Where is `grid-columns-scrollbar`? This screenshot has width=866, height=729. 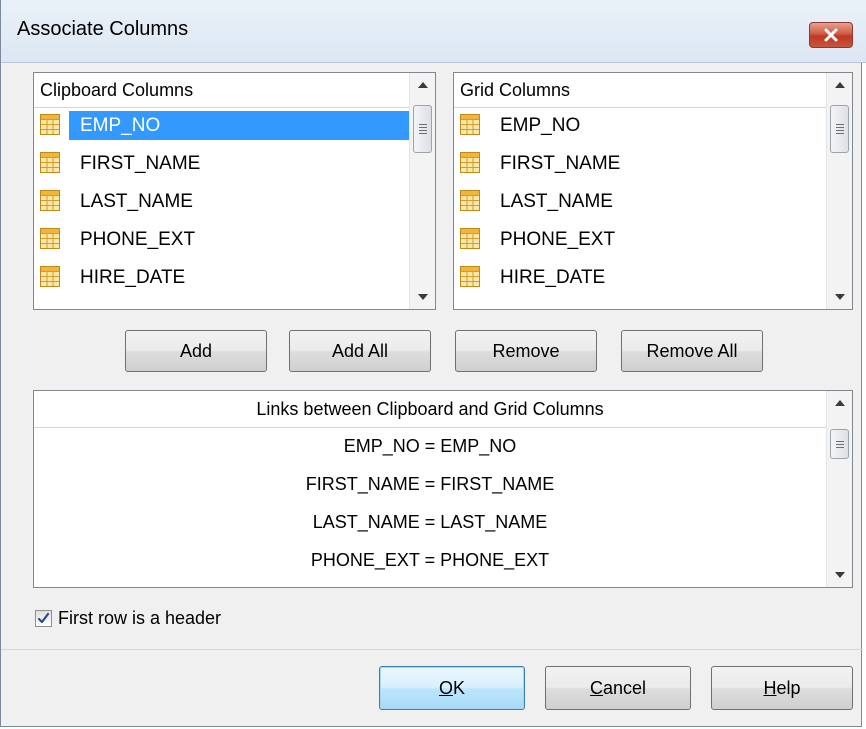
grid-columns-scrollbar is located at coordinates (839, 191).